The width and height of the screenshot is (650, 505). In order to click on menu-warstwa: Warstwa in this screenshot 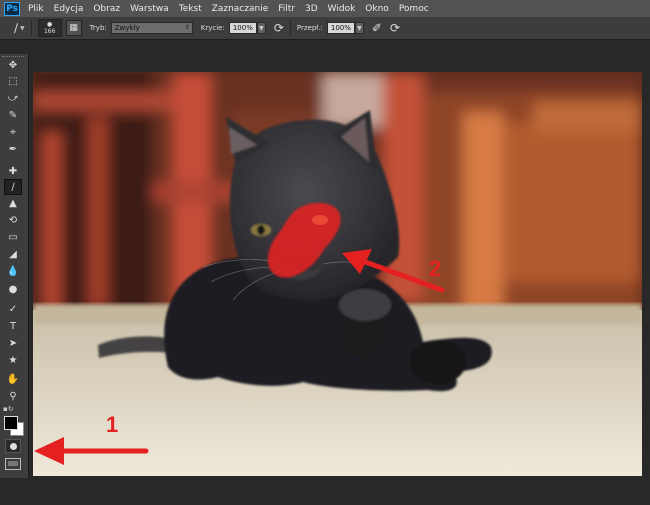, I will do `click(149, 9)`.